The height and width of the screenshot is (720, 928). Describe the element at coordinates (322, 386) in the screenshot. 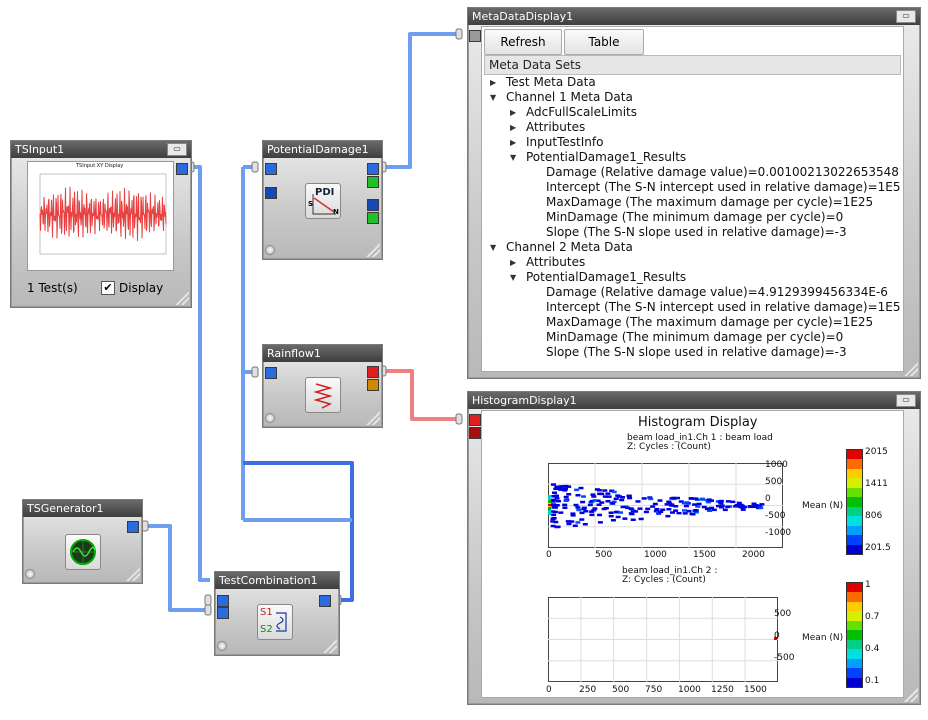

I see `rainflow-node: Rainflow1` at that location.